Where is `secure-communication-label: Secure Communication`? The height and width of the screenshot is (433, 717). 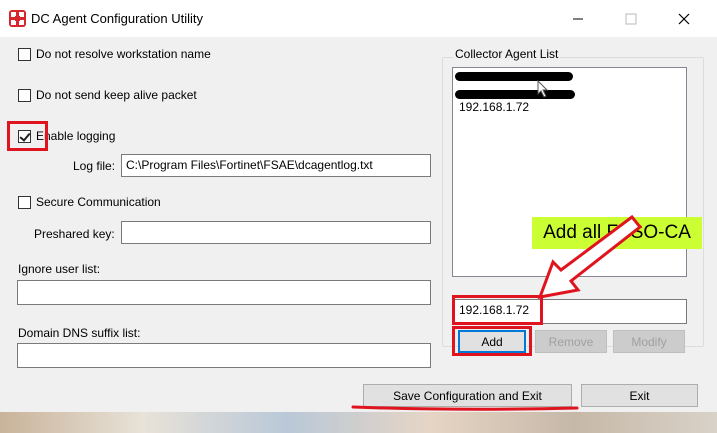 secure-communication-label: Secure Communication is located at coordinates (98, 202).